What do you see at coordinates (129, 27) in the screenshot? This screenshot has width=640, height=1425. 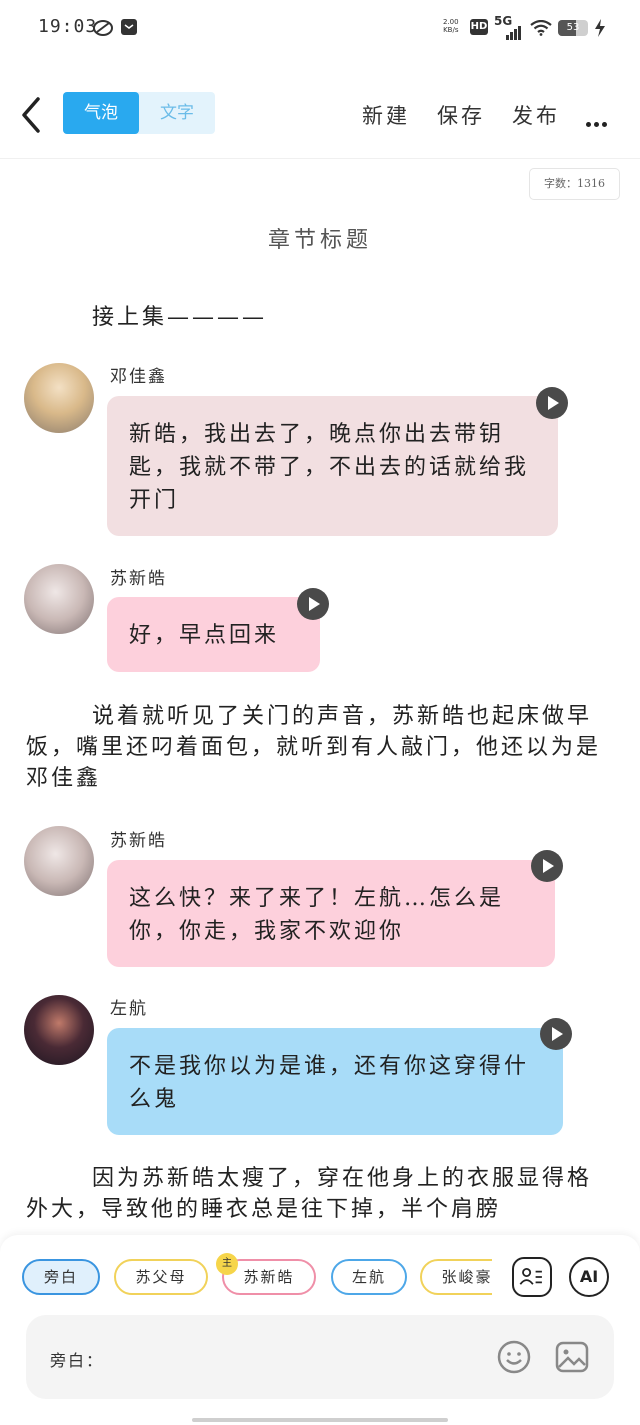 I see `message-notification-icon` at bounding box center [129, 27].